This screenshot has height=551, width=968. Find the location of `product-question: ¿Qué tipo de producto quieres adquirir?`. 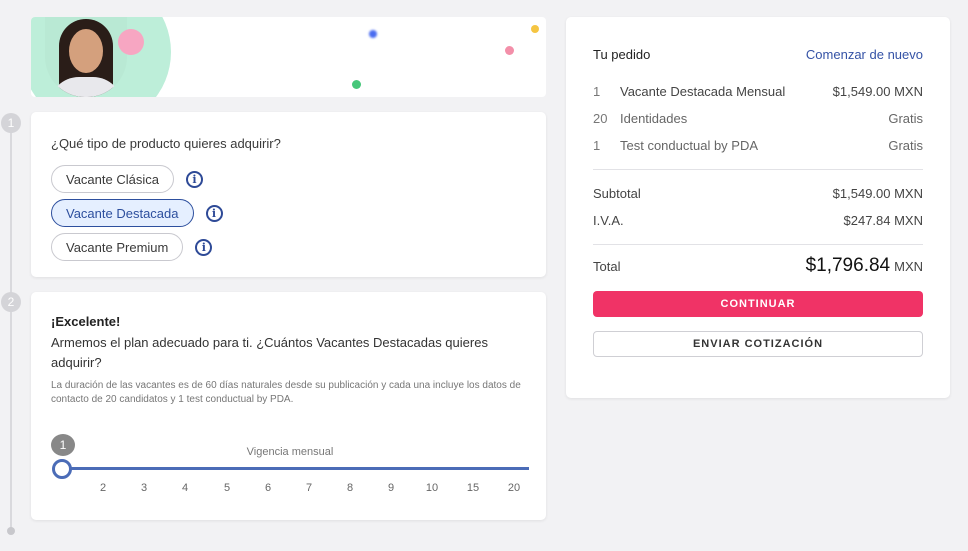

product-question: ¿Qué tipo de producto quieres adquirir? is located at coordinates (166, 143).